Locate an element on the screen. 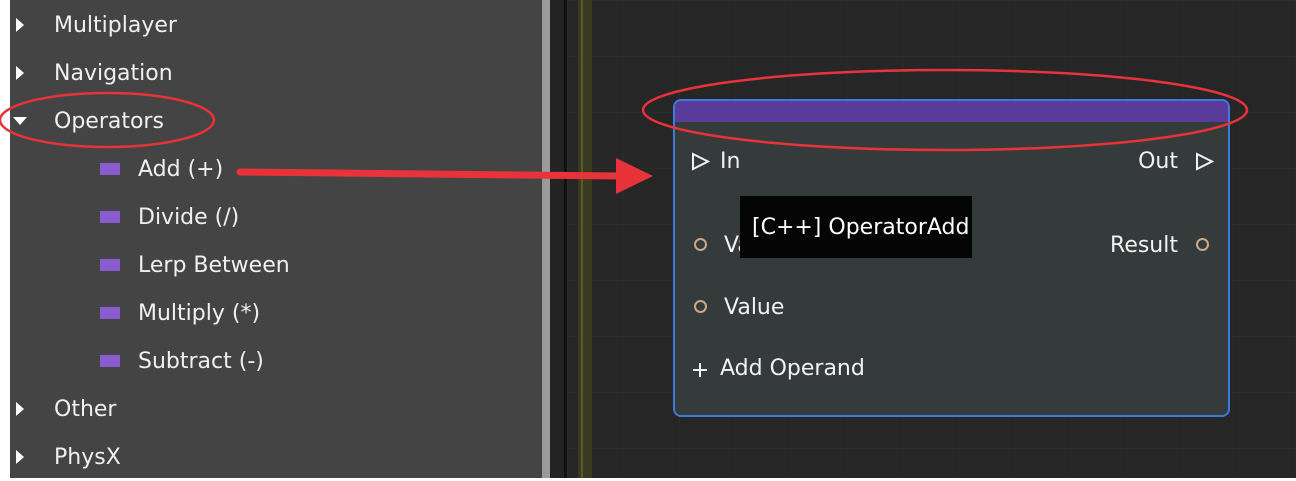 The image size is (1296, 481). annotation-arrow-head is located at coordinates (634, 176).